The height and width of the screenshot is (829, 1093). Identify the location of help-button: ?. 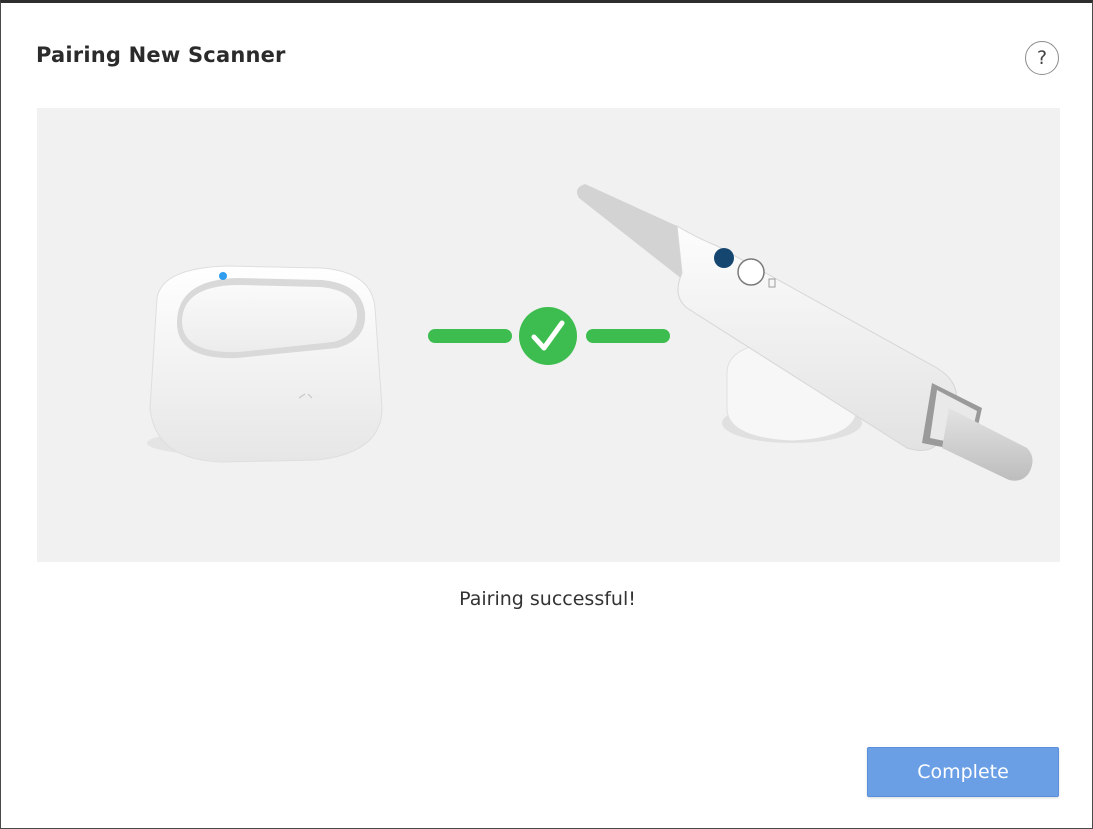
(1042, 58).